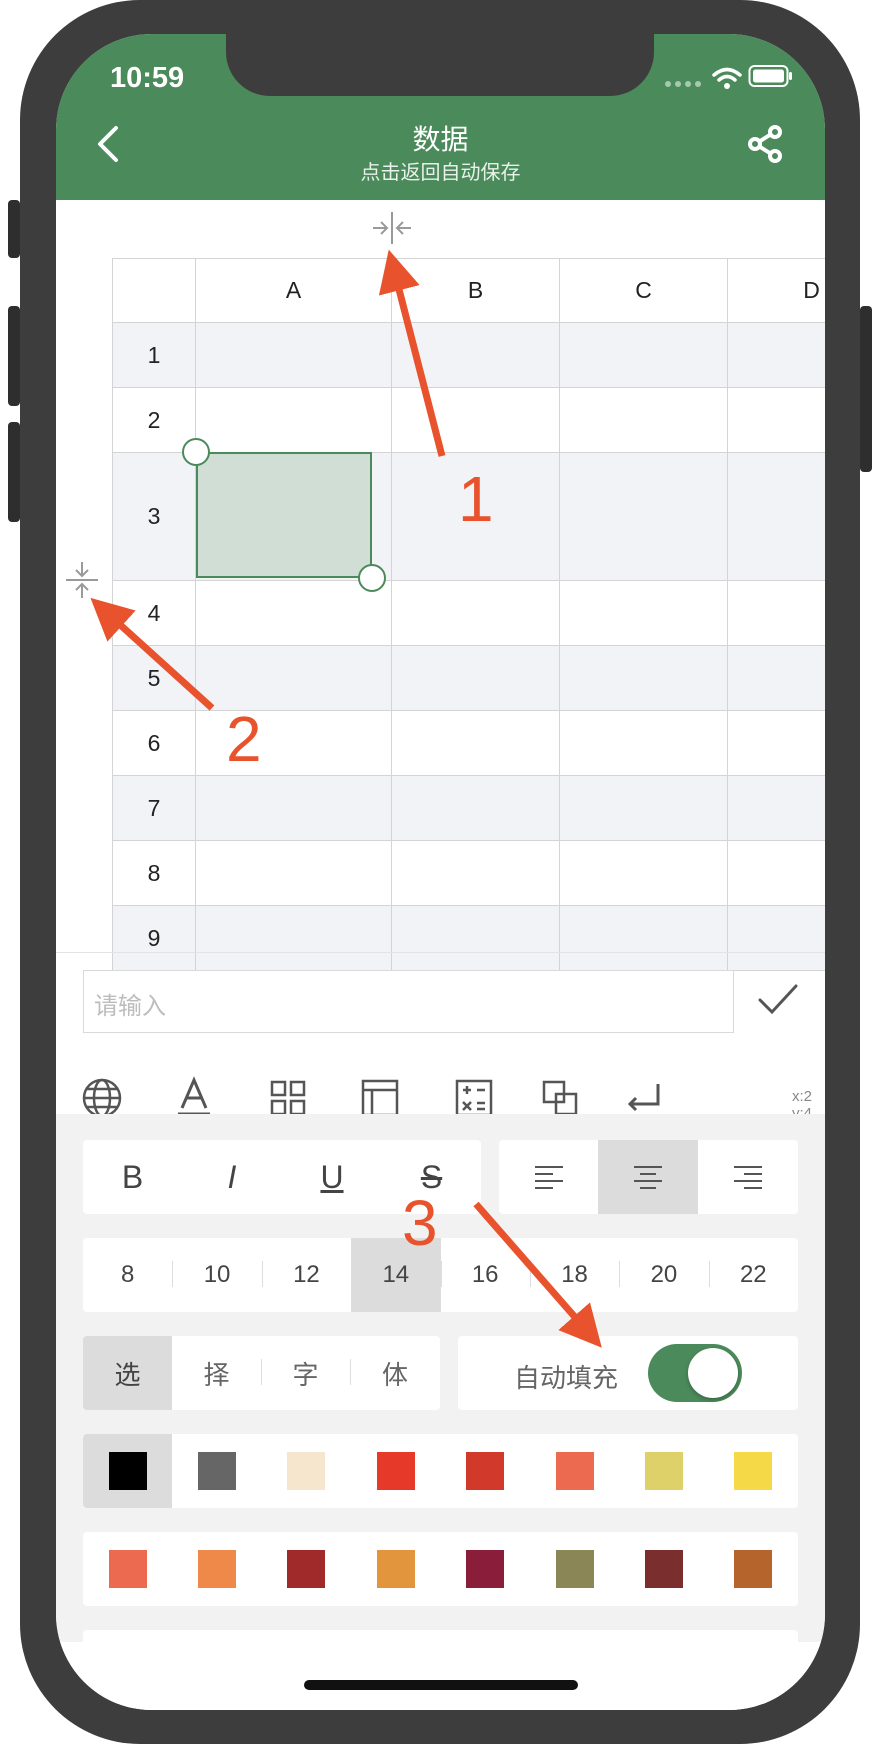 Image resolution: width=880 pixels, height=1744 pixels. What do you see at coordinates (14, 229) in the screenshot?
I see `mute-switch` at bounding box center [14, 229].